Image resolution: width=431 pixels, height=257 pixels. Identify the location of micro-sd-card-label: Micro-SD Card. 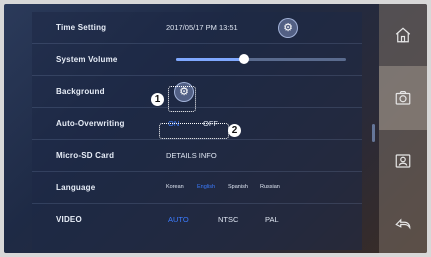
(85, 155).